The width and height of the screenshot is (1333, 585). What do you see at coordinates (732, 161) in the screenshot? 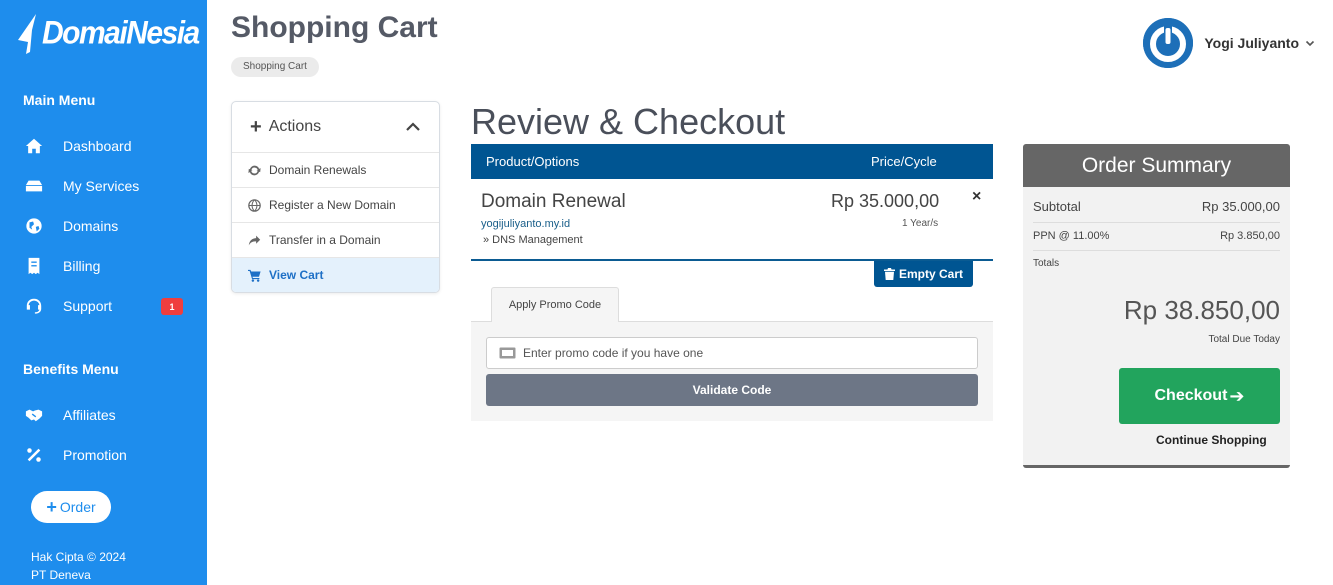
I see `cart-table-header: Product/Options Price/Cycle` at bounding box center [732, 161].